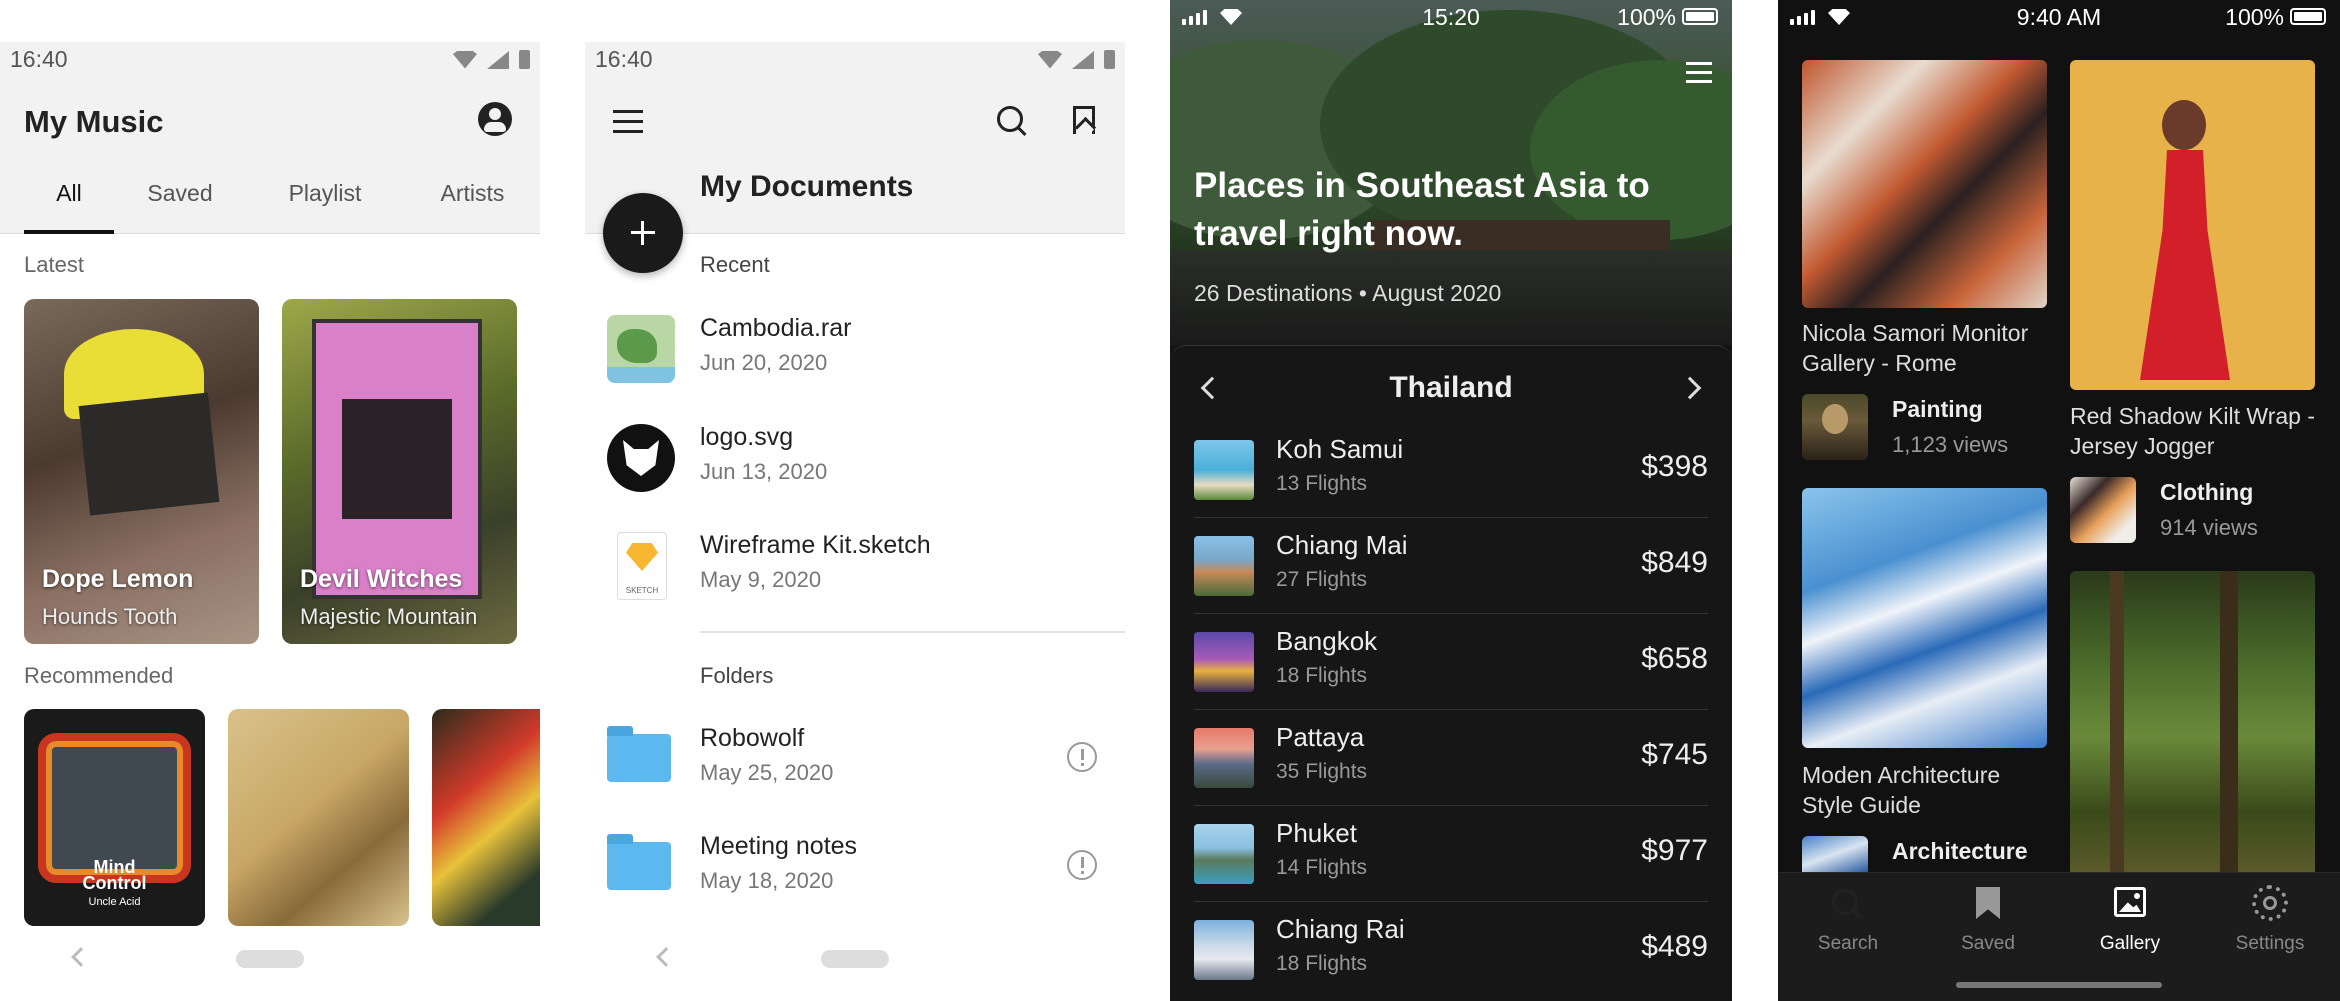 The height and width of the screenshot is (1001, 2340). I want to click on destination-price: $398, so click(1674, 466).